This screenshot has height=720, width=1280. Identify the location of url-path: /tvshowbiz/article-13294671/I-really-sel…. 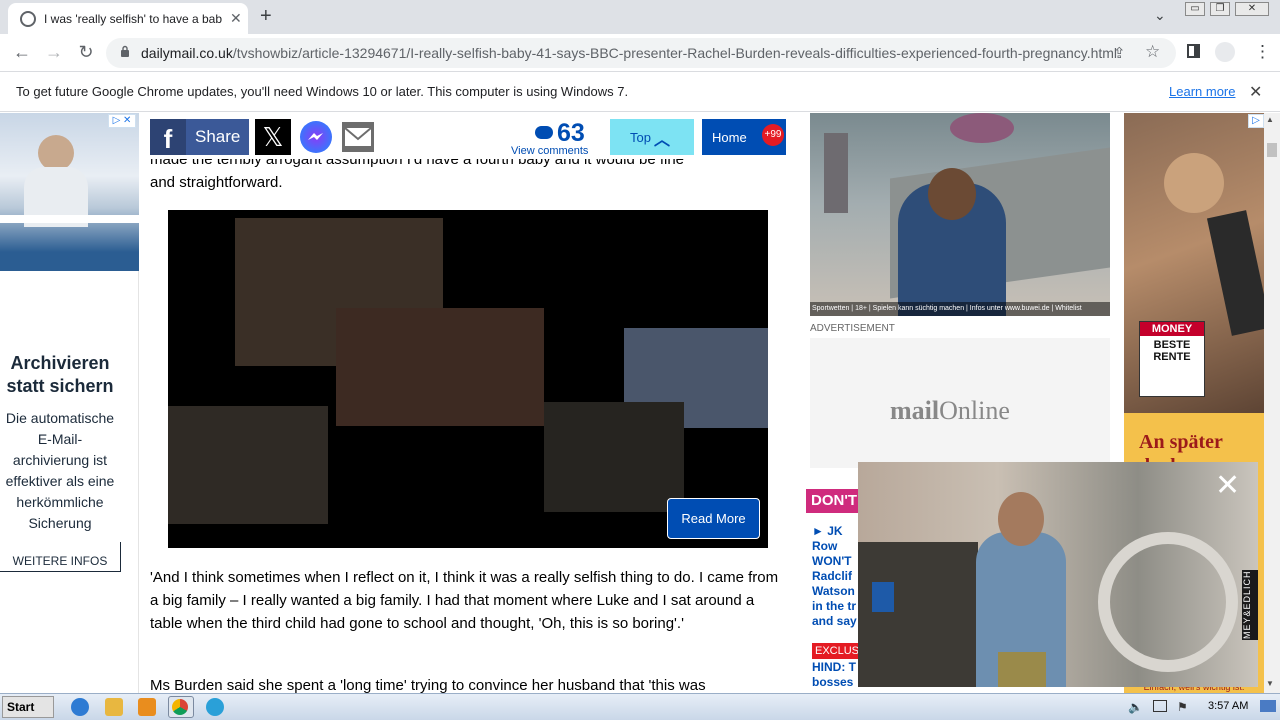
(675, 53).